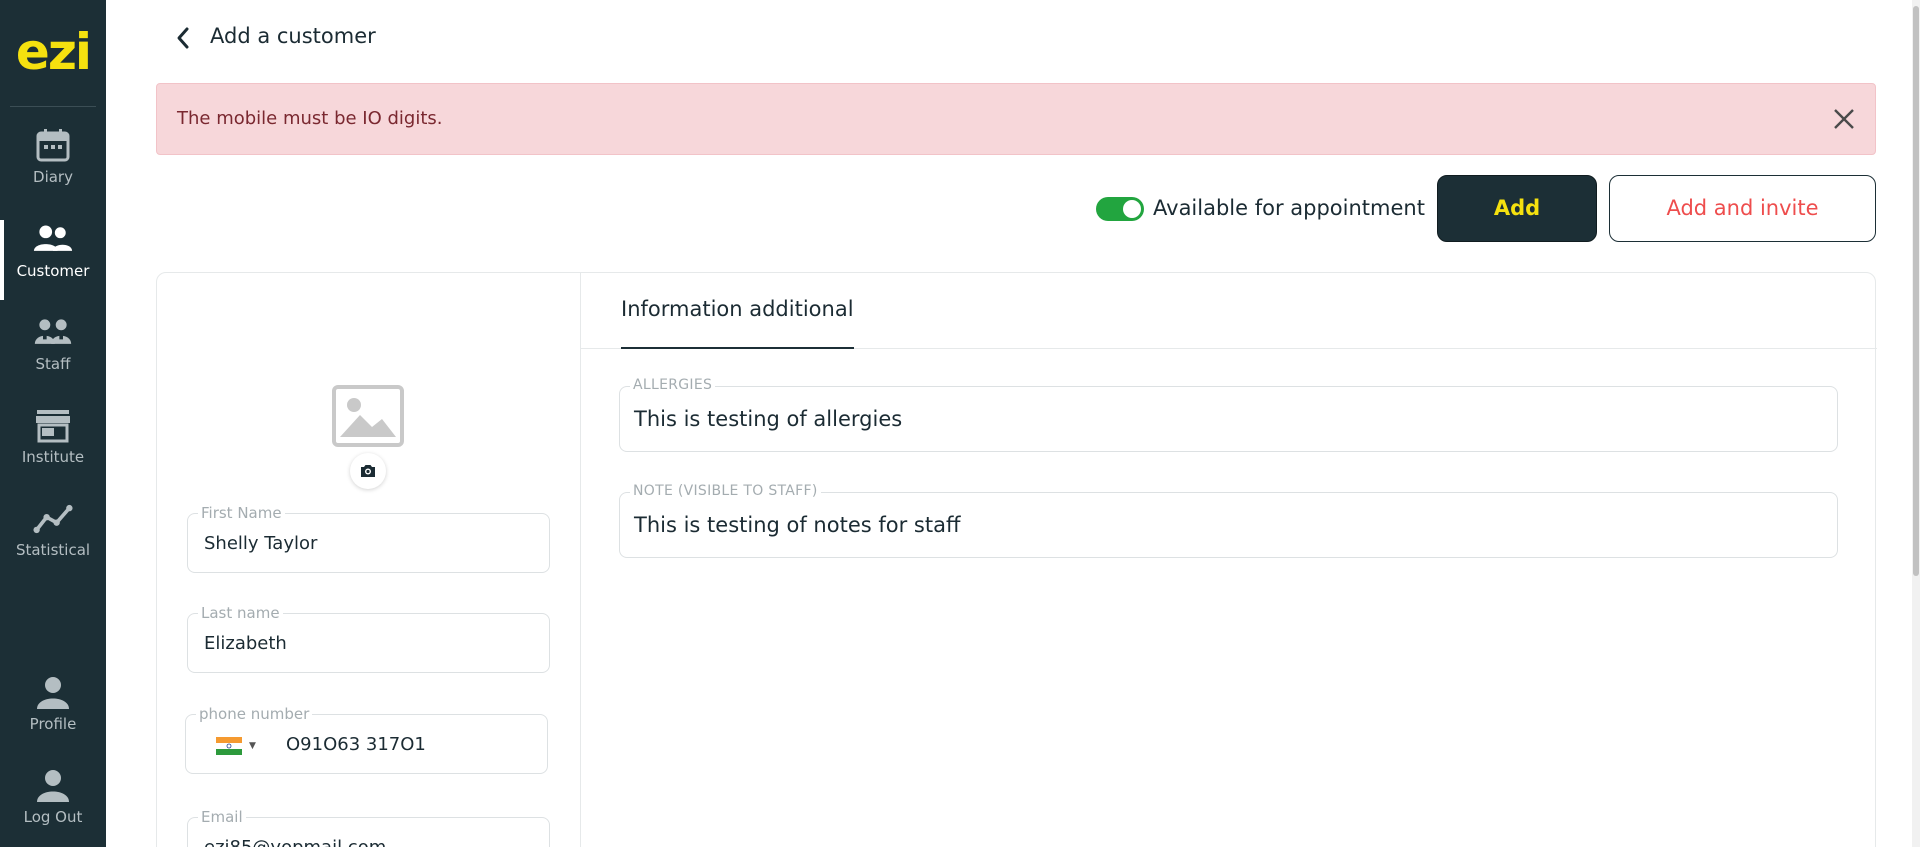 Image resolution: width=1920 pixels, height=847 pixels. What do you see at coordinates (1120, 209) in the screenshot?
I see `availability-toggle` at bounding box center [1120, 209].